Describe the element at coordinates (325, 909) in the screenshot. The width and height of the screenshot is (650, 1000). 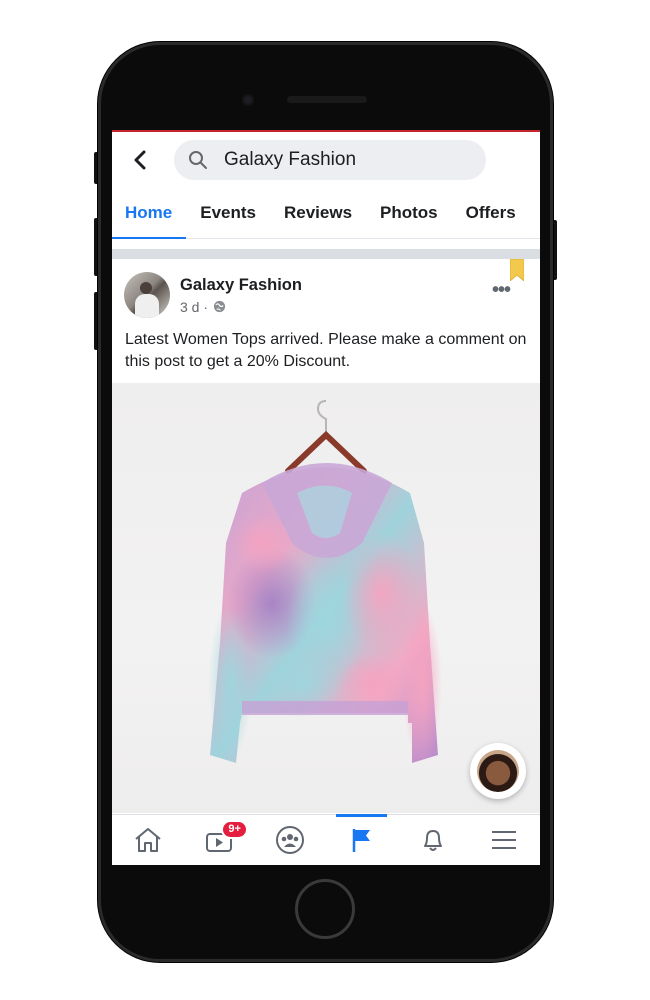
I see `phone-home-button` at that location.